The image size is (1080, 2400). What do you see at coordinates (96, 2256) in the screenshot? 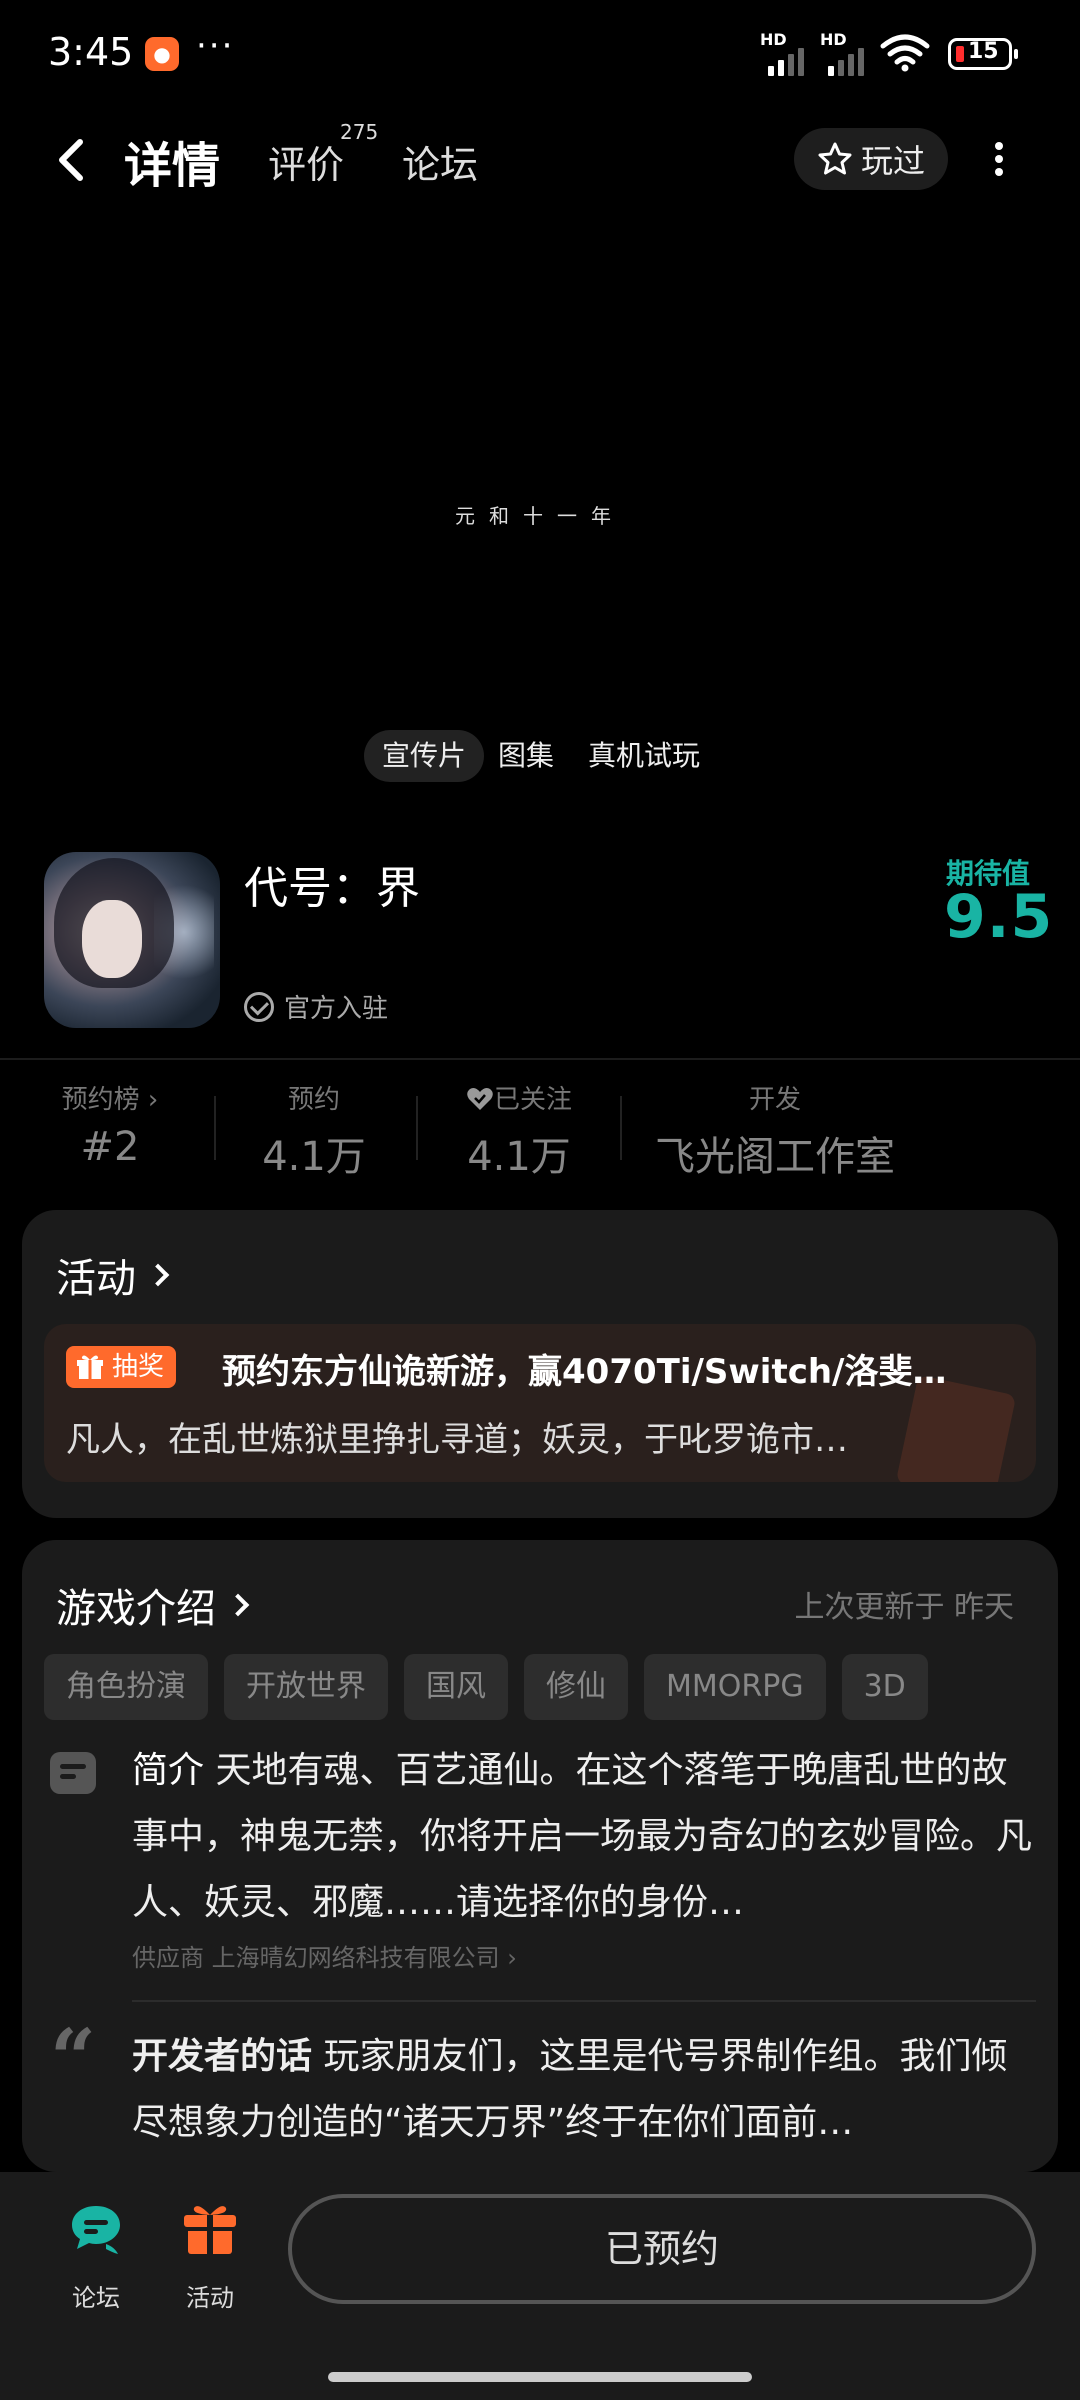
I see `bottom-forum-button: 论坛` at bounding box center [96, 2256].